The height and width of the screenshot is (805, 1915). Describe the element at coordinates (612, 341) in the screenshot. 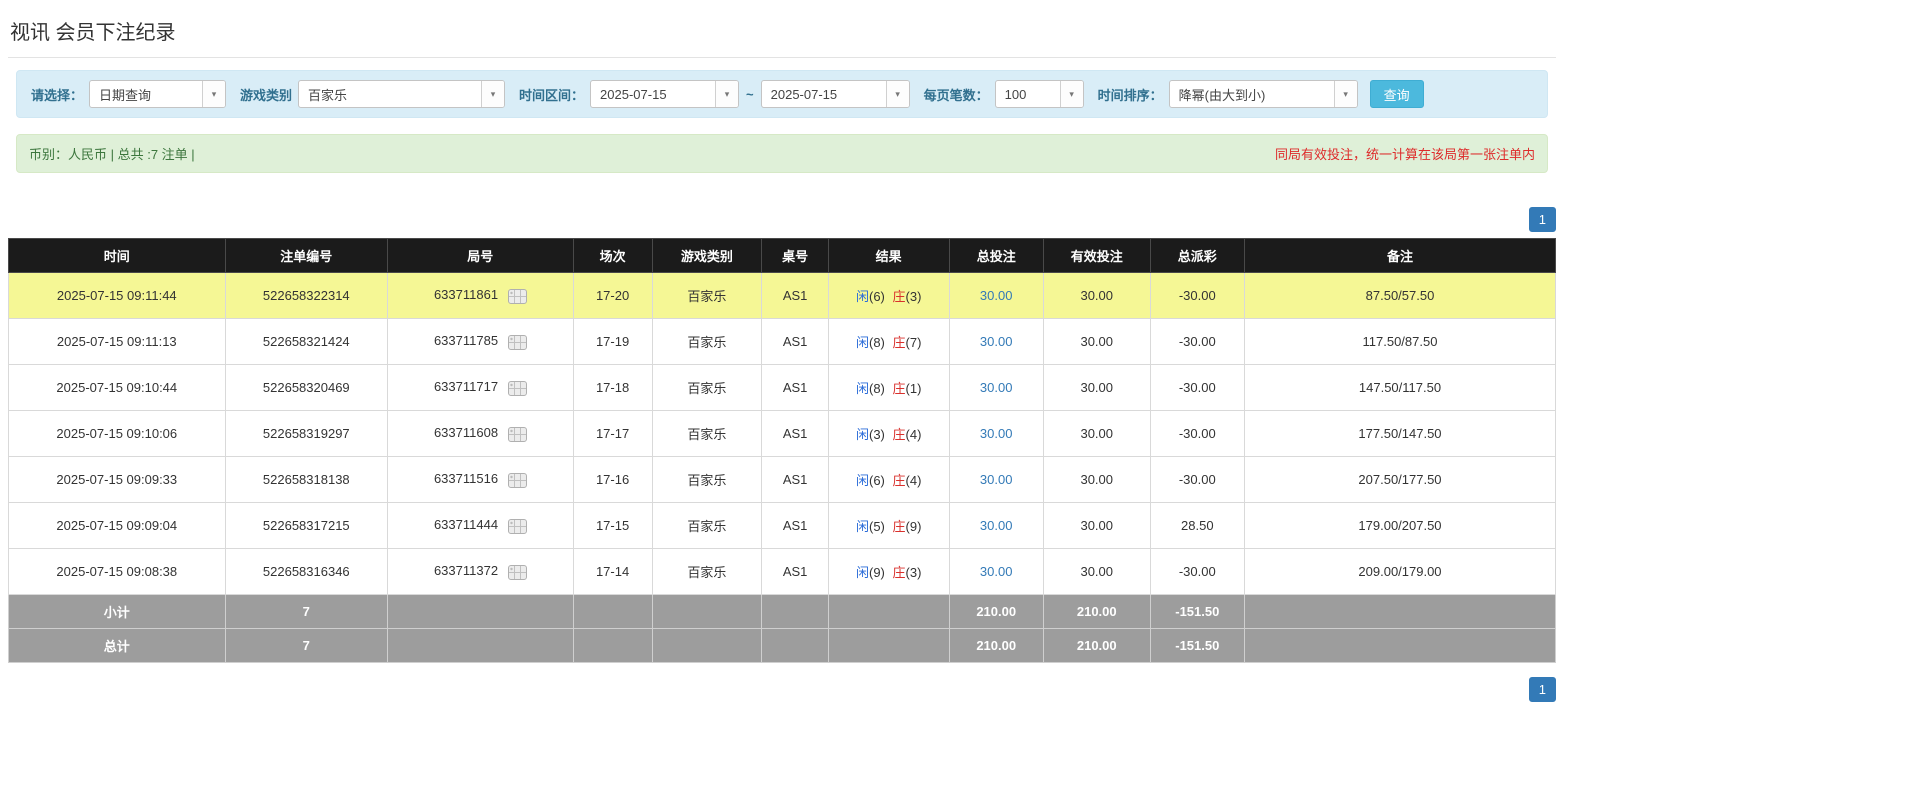

I see `cell-session: 17-19` at that location.